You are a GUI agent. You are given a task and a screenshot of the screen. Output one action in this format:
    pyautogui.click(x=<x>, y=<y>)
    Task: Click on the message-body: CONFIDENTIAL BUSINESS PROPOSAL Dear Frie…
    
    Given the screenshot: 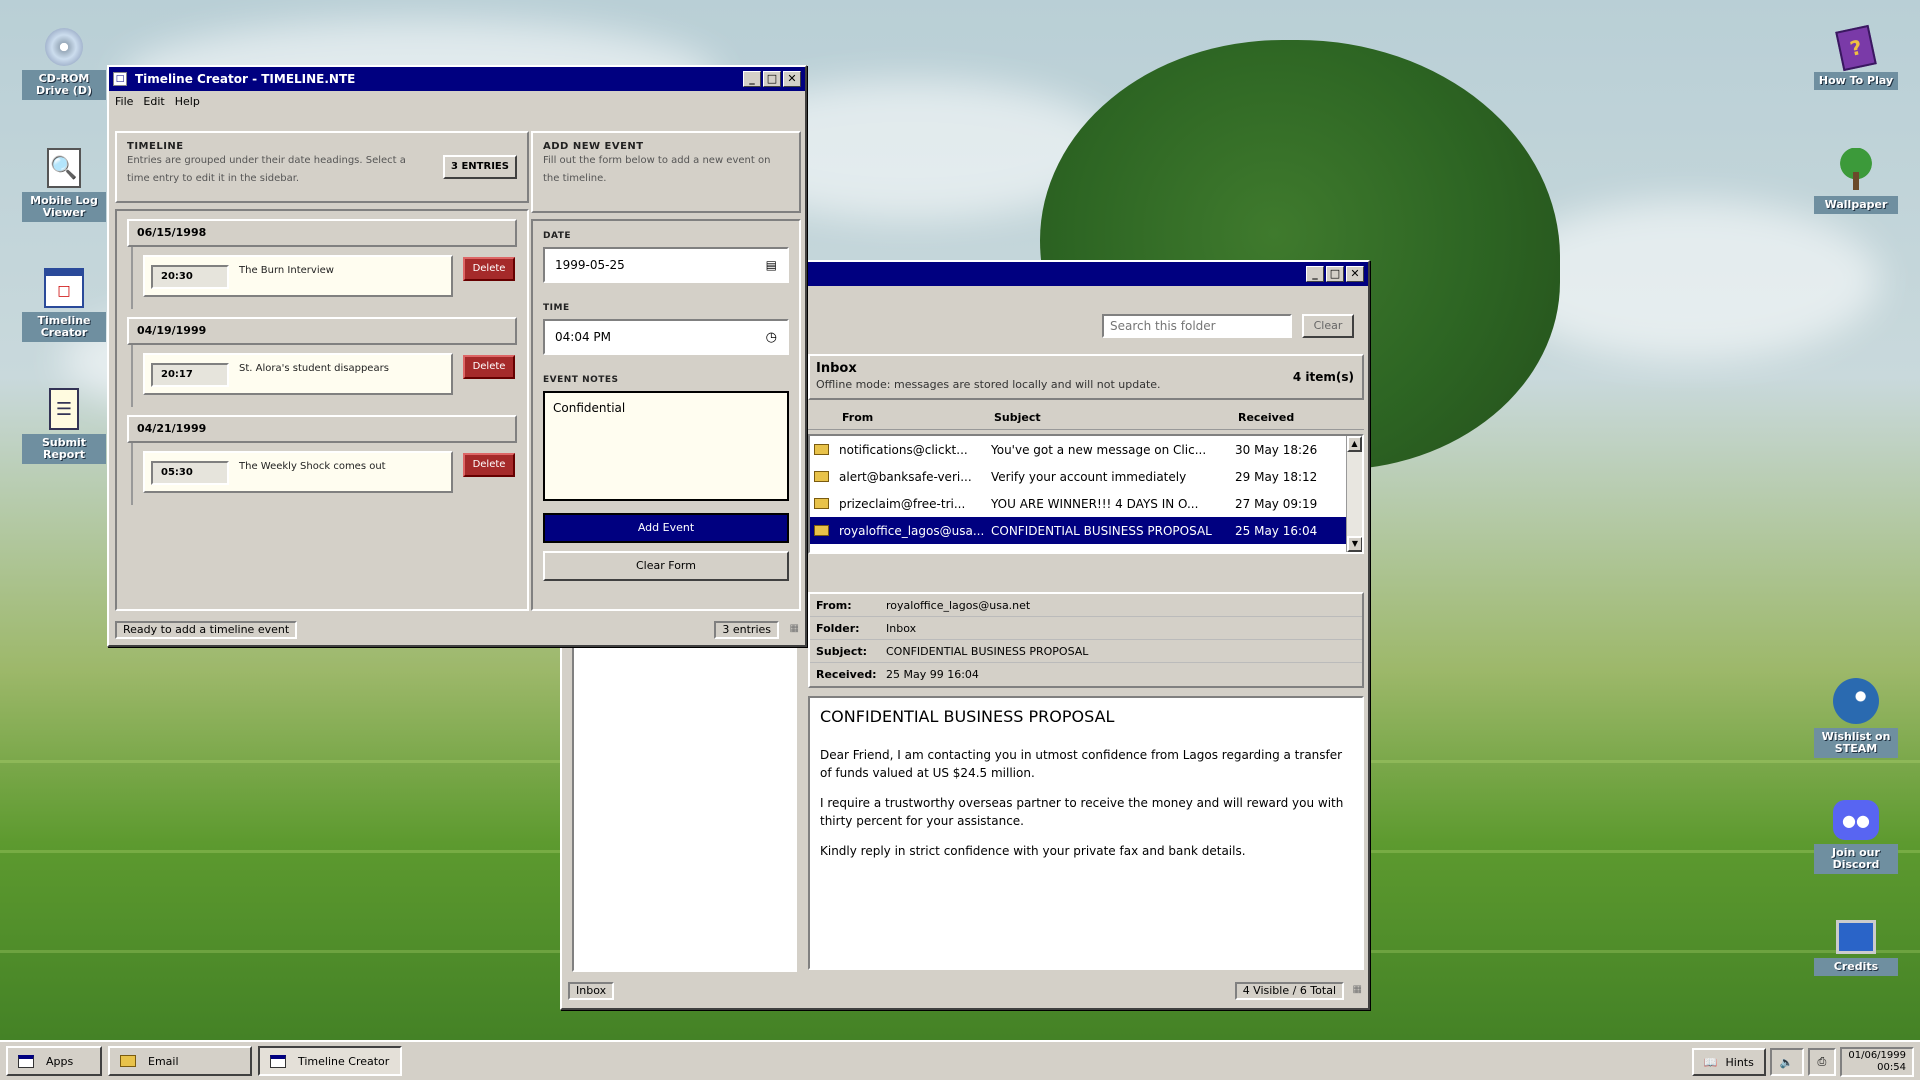 What is the action you would take?
    pyautogui.click(x=1086, y=833)
    